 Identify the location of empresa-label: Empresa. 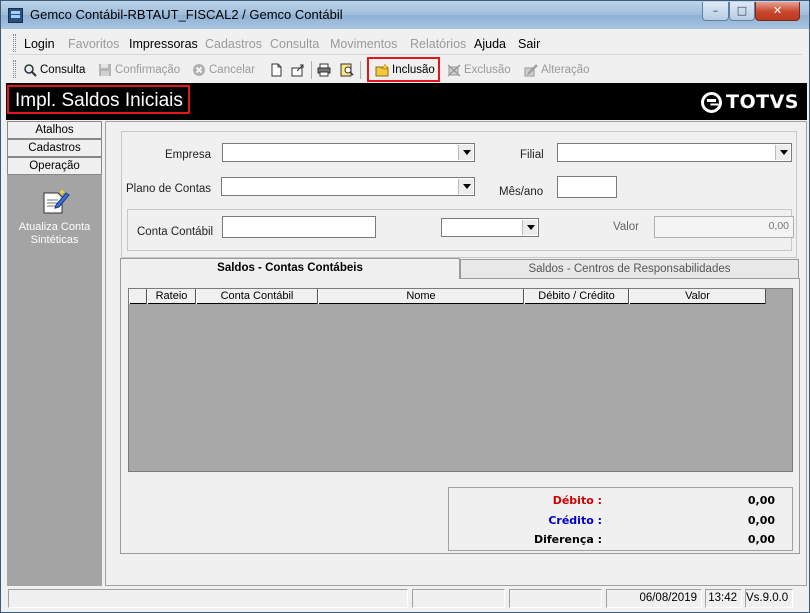
(188, 155).